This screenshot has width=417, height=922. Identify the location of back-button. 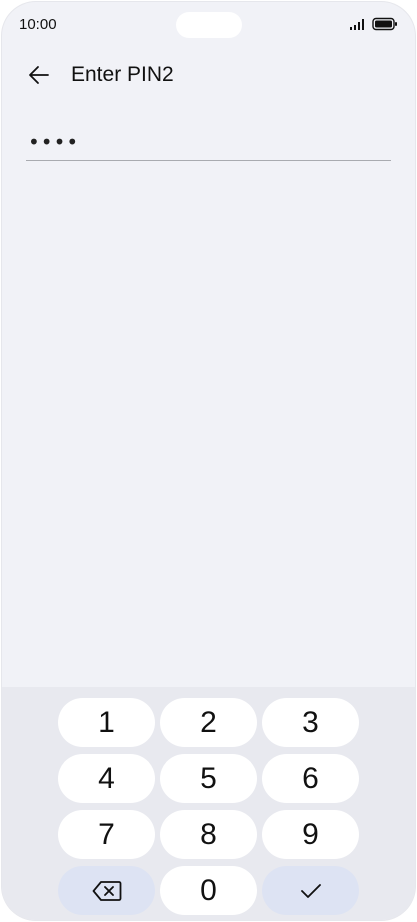
(39, 75).